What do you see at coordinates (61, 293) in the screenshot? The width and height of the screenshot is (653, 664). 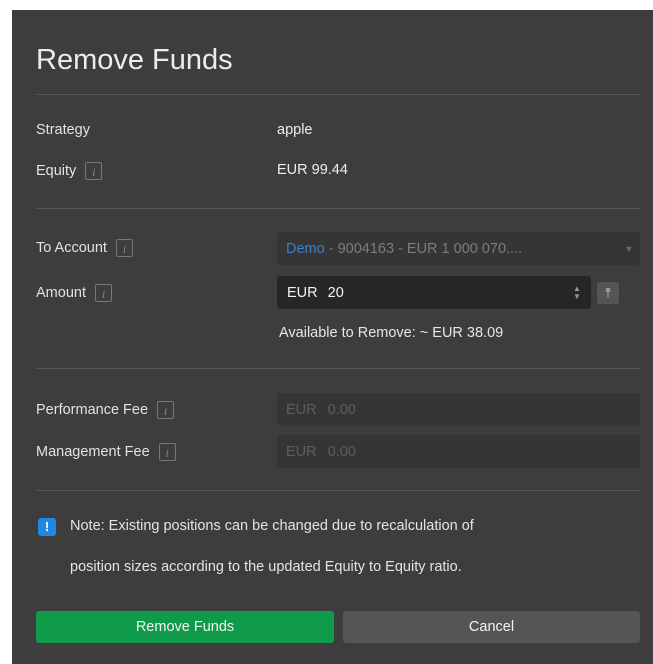 I see `amount-label-text: Amount` at bounding box center [61, 293].